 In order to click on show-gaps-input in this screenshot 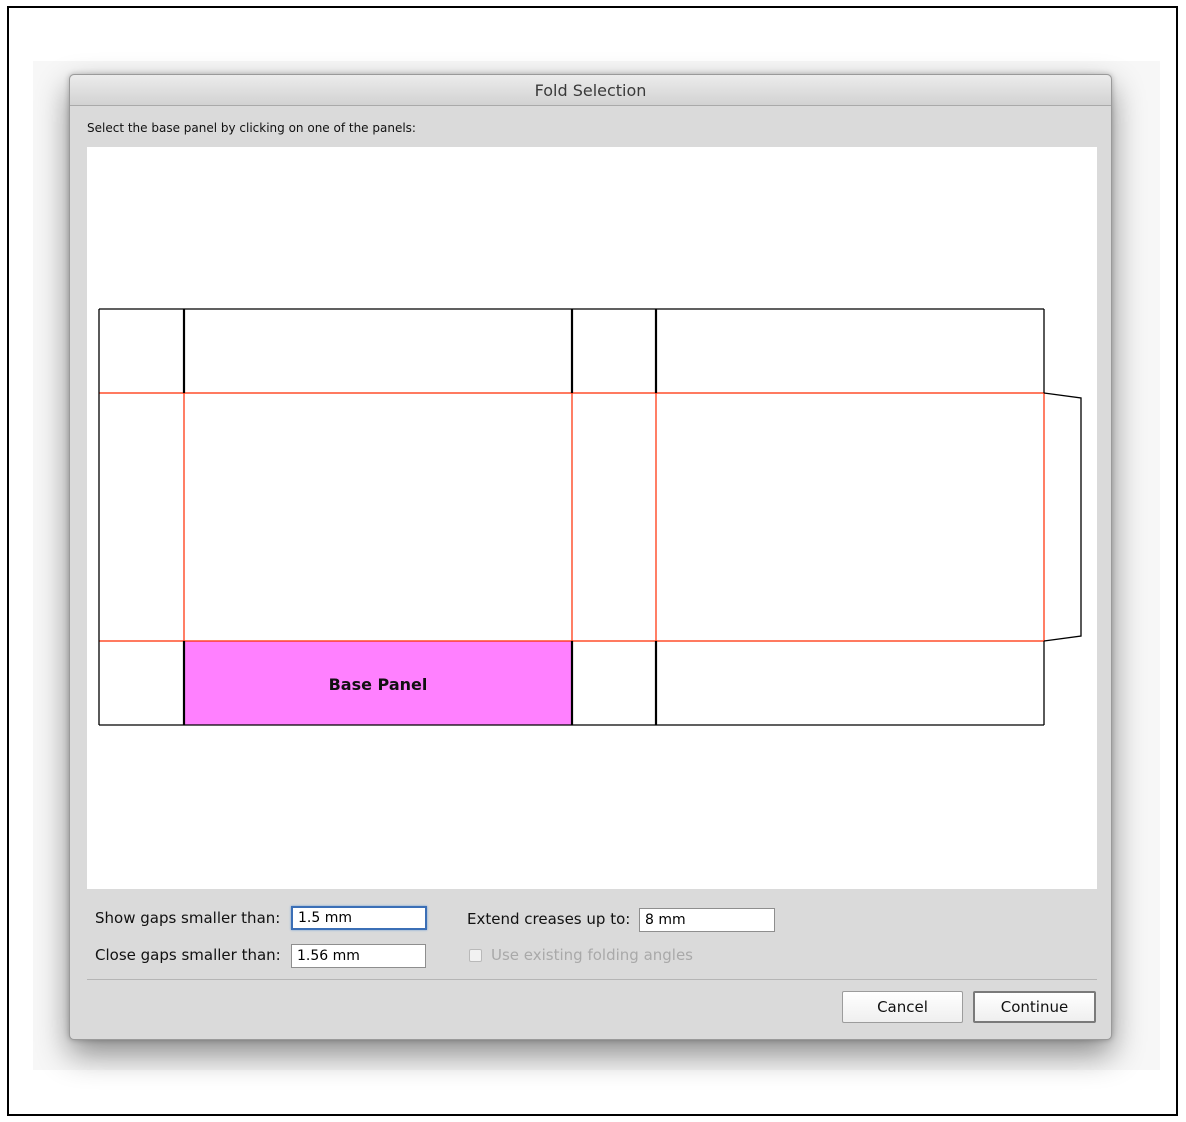, I will do `click(359, 918)`.